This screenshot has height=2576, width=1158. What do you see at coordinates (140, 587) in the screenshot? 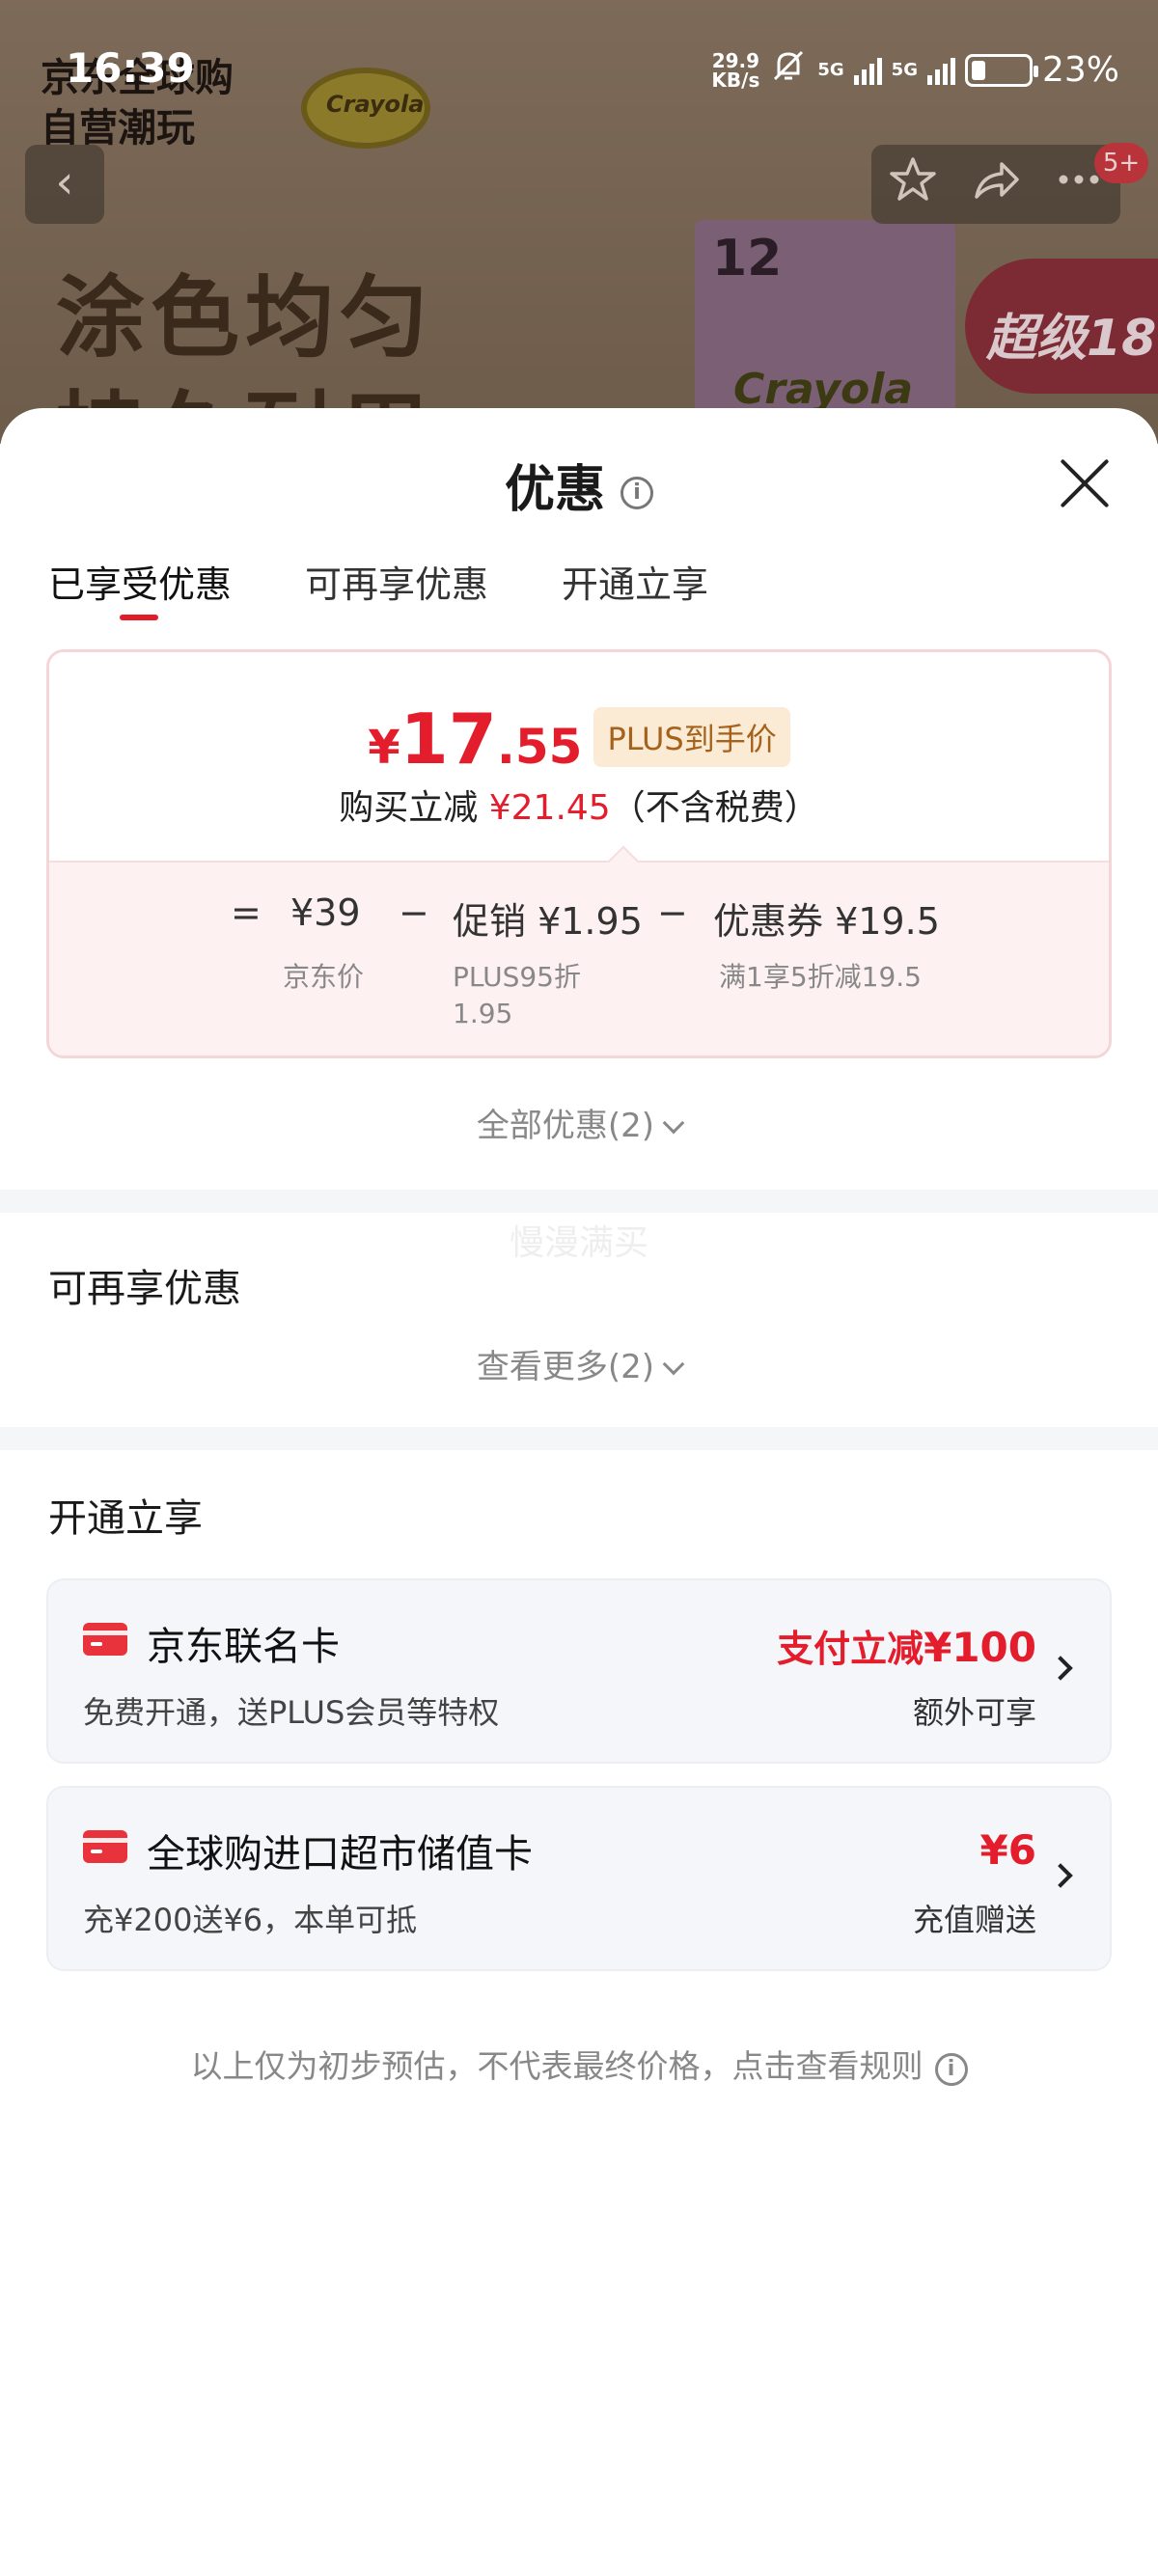
I see `tab-enjoyed: 已享受优惠` at bounding box center [140, 587].